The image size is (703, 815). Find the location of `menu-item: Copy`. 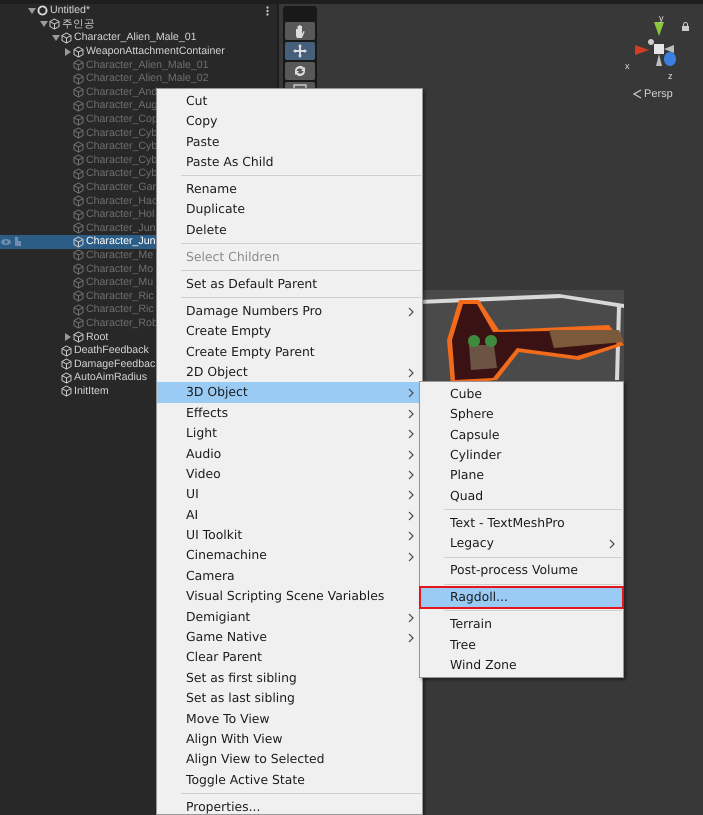

menu-item: Copy is located at coordinates (289, 121).